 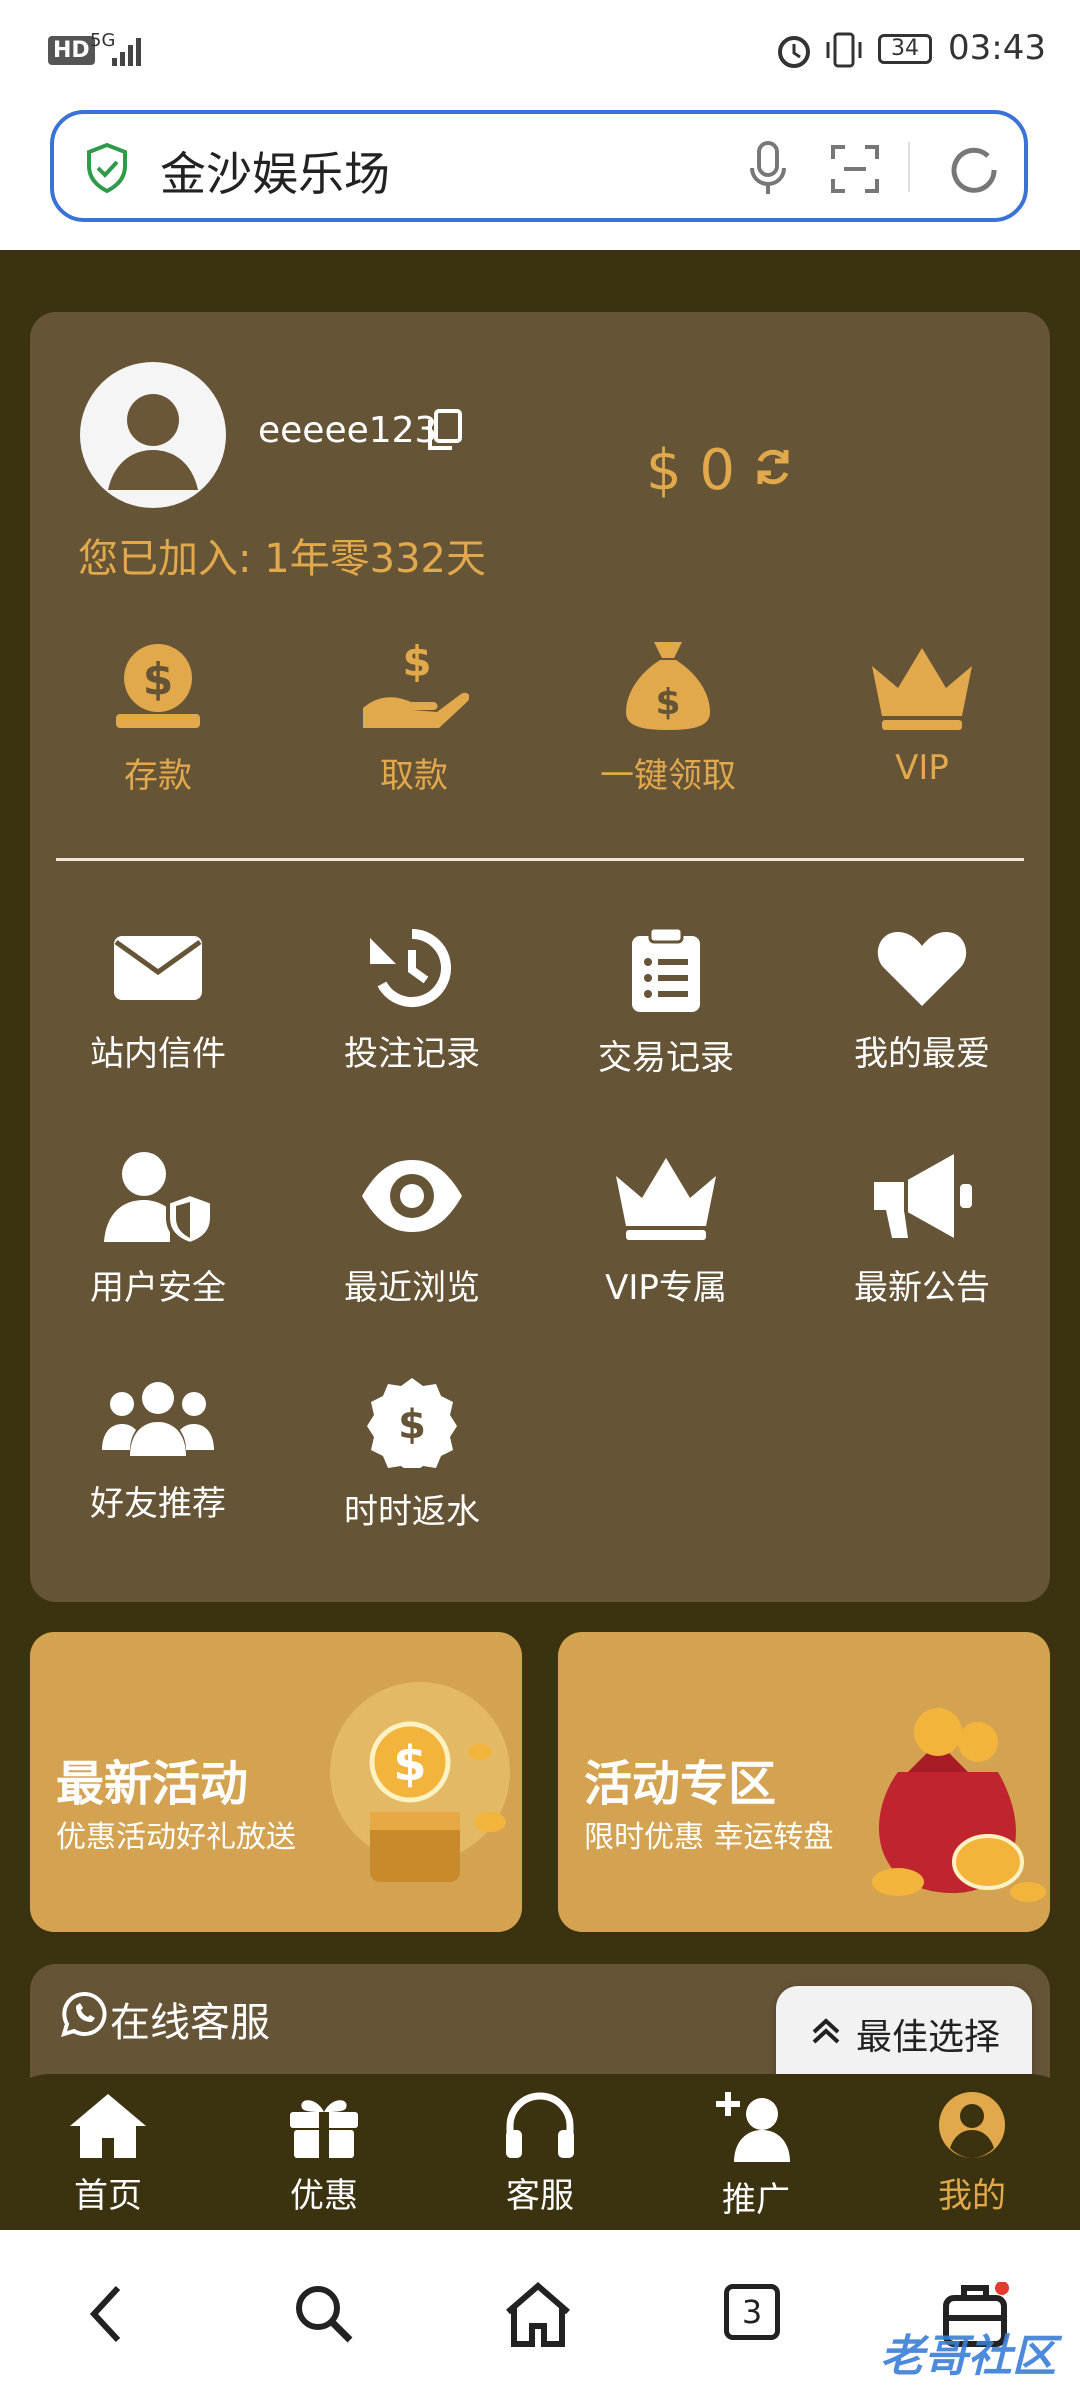 What do you see at coordinates (158, 1288) in the screenshot?
I see `menu-security-label: 用户安全` at bounding box center [158, 1288].